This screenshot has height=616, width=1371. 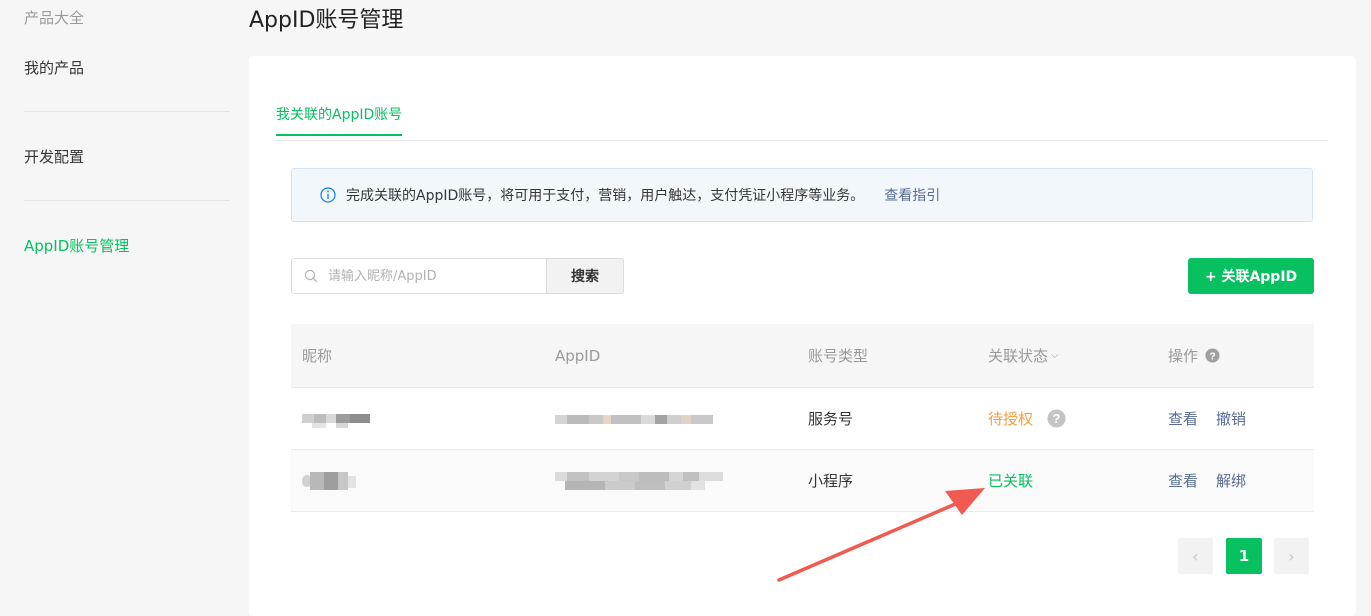 I want to click on chevron-down-icon: ⌵, so click(x=1055, y=355).